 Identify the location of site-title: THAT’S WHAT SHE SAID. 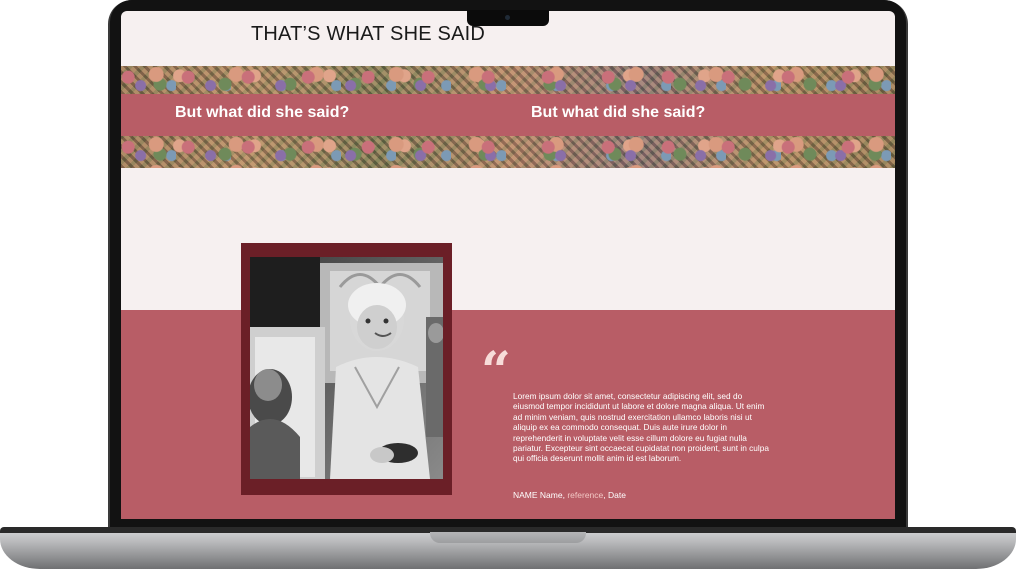
(368, 34).